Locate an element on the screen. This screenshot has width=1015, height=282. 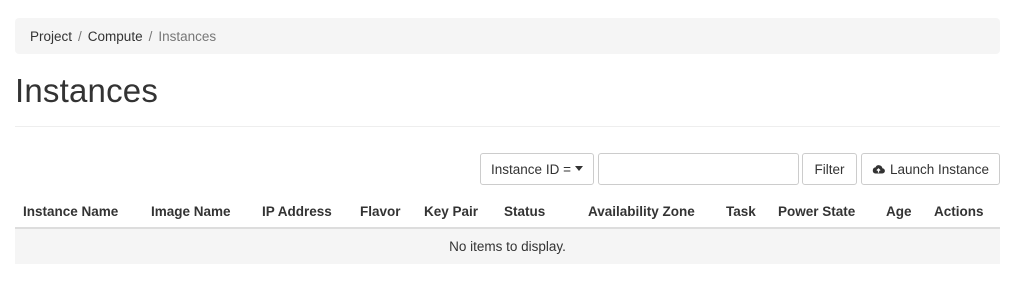
title-divider is located at coordinates (507, 126).